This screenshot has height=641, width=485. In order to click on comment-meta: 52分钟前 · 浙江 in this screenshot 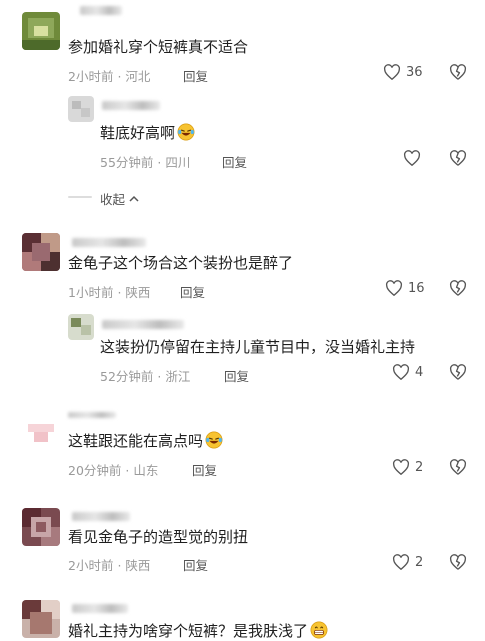, I will do `click(145, 376)`.